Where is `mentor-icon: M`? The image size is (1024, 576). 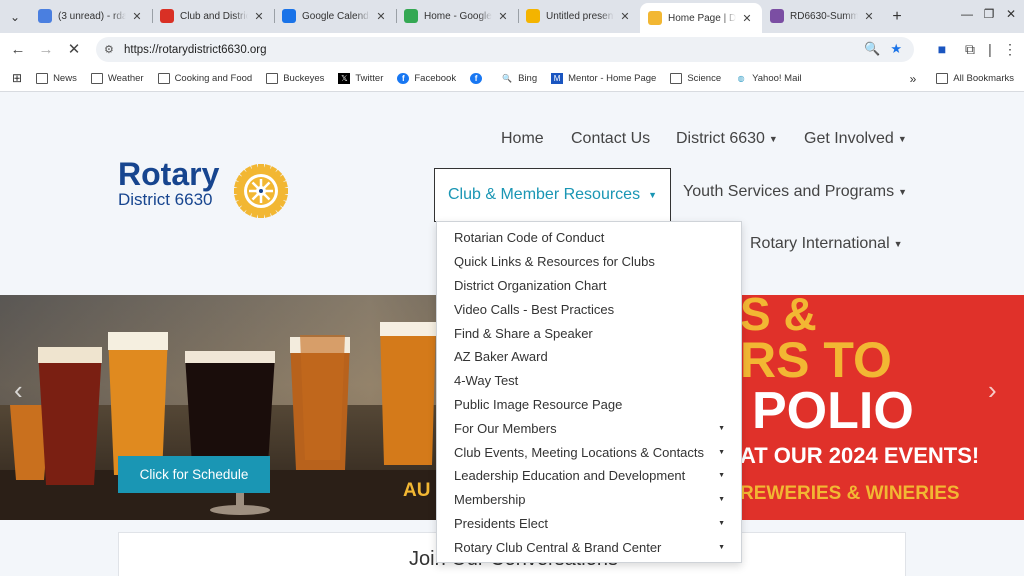 mentor-icon: M is located at coordinates (557, 78).